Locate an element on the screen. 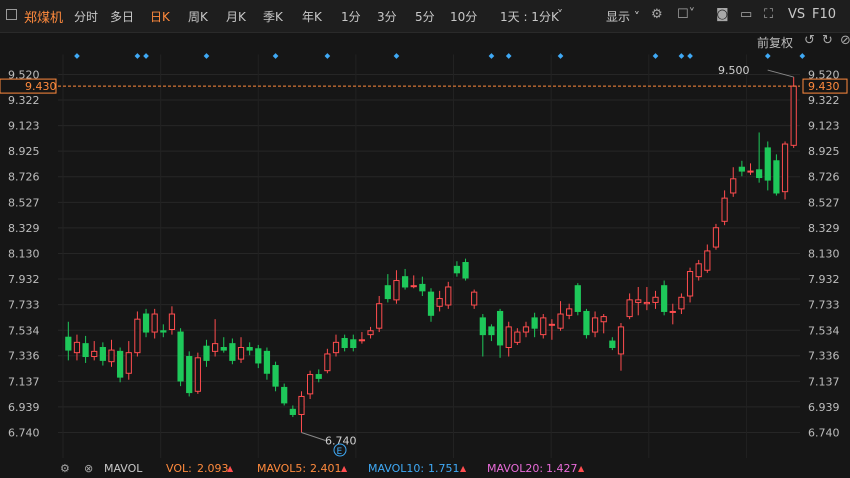 The height and width of the screenshot is (478, 850). max-price-label: 9.500 is located at coordinates (734, 70).